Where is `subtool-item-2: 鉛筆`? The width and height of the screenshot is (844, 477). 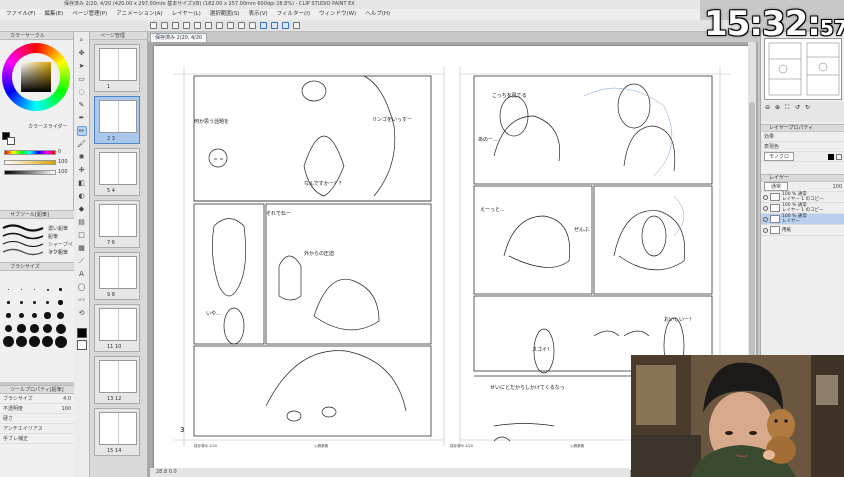 subtool-item-2: 鉛筆 is located at coordinates (53, 236).